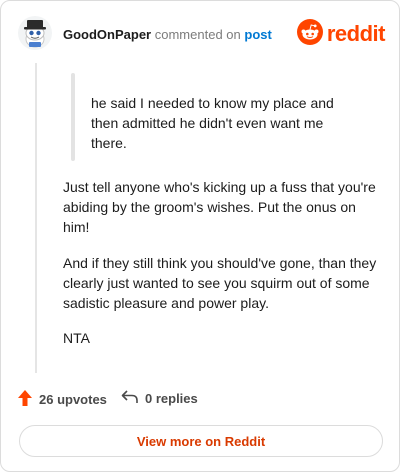 The image size is (400, 472). I want to click on upvote-count: 26 upvotes, so click(62, 399).